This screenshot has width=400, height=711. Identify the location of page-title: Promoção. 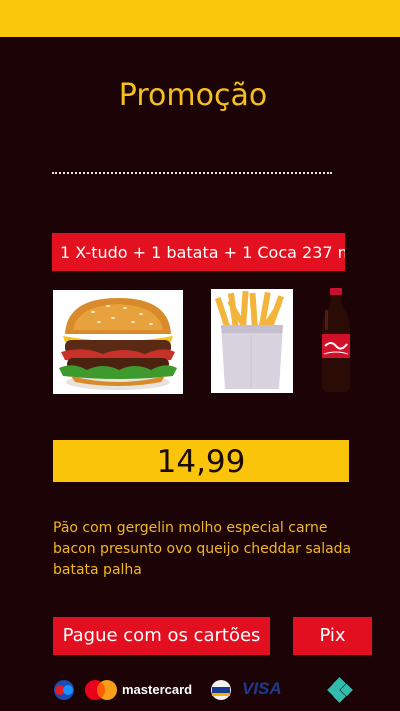
(193, 95).